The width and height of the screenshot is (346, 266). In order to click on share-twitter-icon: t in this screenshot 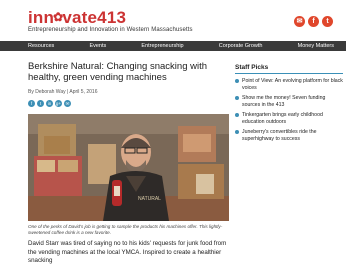, I will do `click(40, 103)`.